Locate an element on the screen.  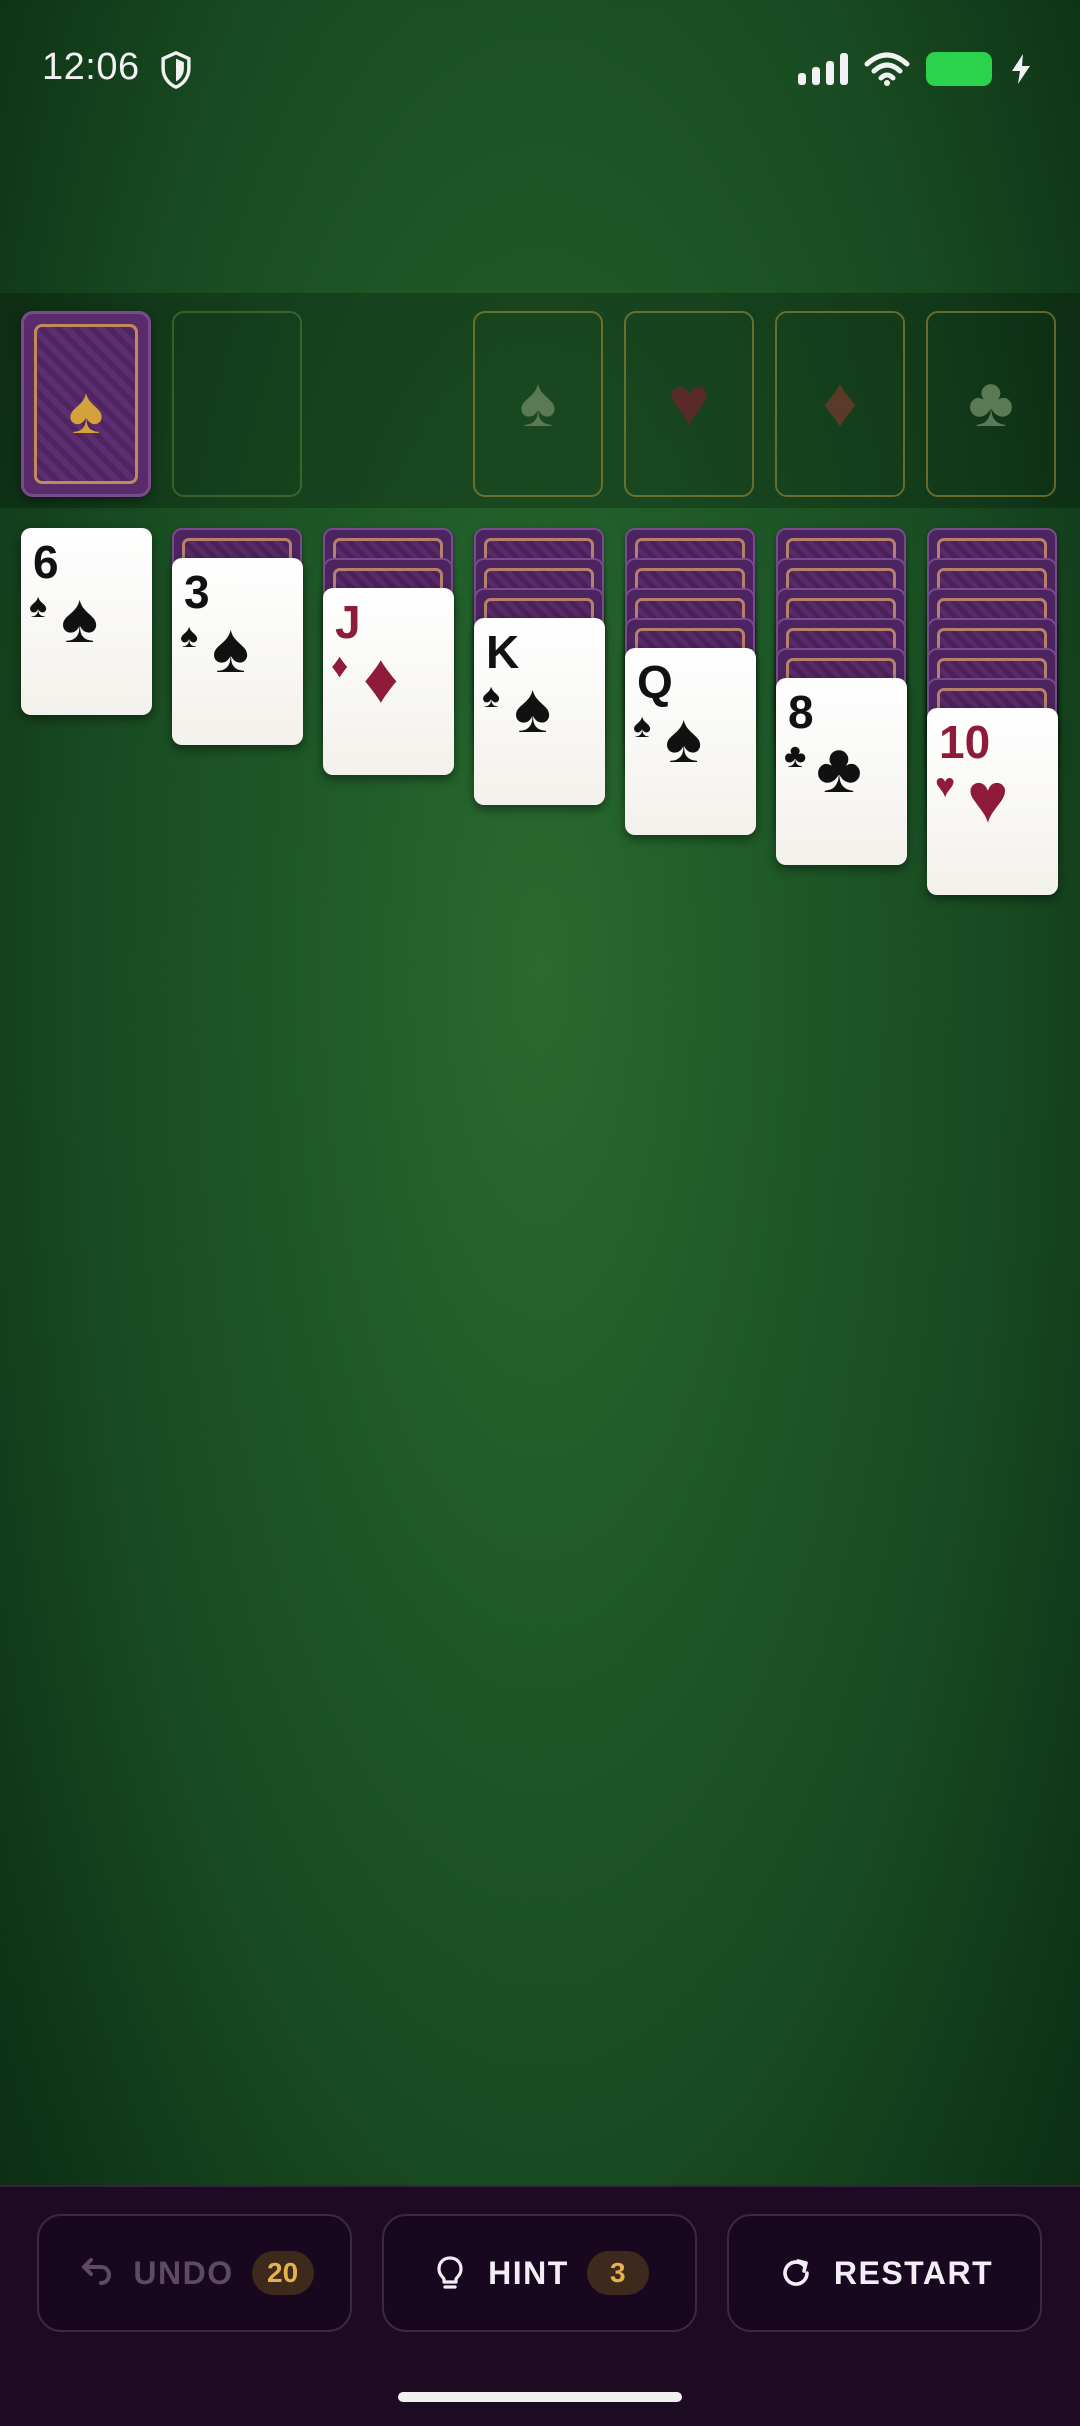
waste-pile is located at coordinates (237, 404).